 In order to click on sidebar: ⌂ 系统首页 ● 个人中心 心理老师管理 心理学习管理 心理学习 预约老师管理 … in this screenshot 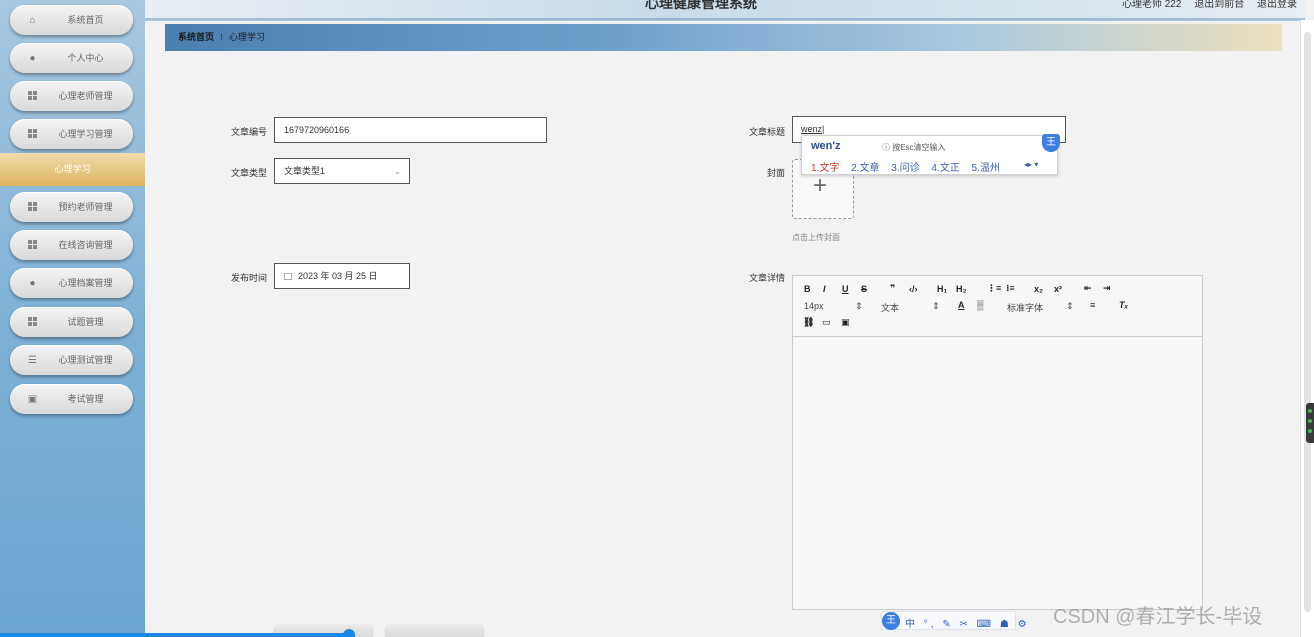, I will do `click(72, 318)`.